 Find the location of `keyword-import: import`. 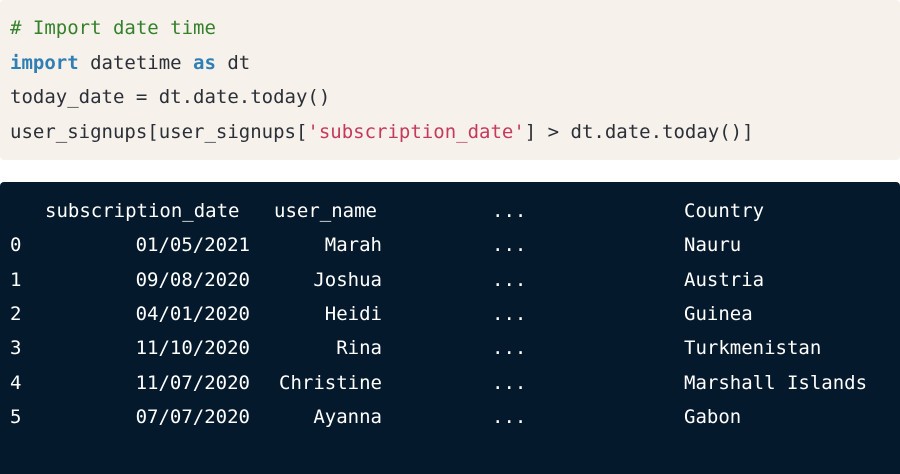

keyword-import: import is located at coordinates (44, 63).